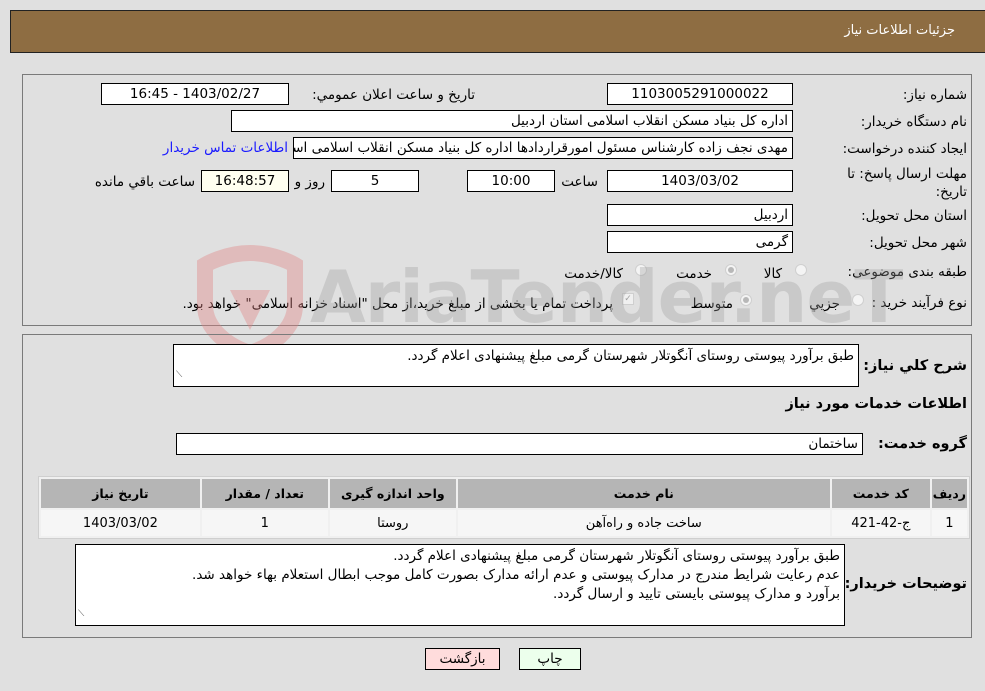  Describe the element at coordinates (700, 242) in the screenshot. I see `city-field: گرمی` at that location.